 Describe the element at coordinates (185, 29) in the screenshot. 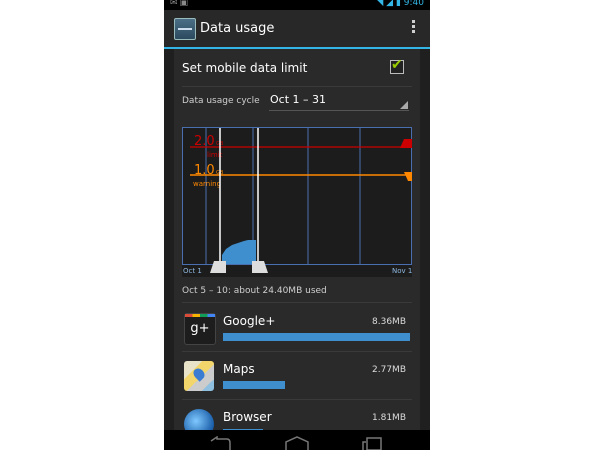

I see `data-usage-app-icon` at that location.